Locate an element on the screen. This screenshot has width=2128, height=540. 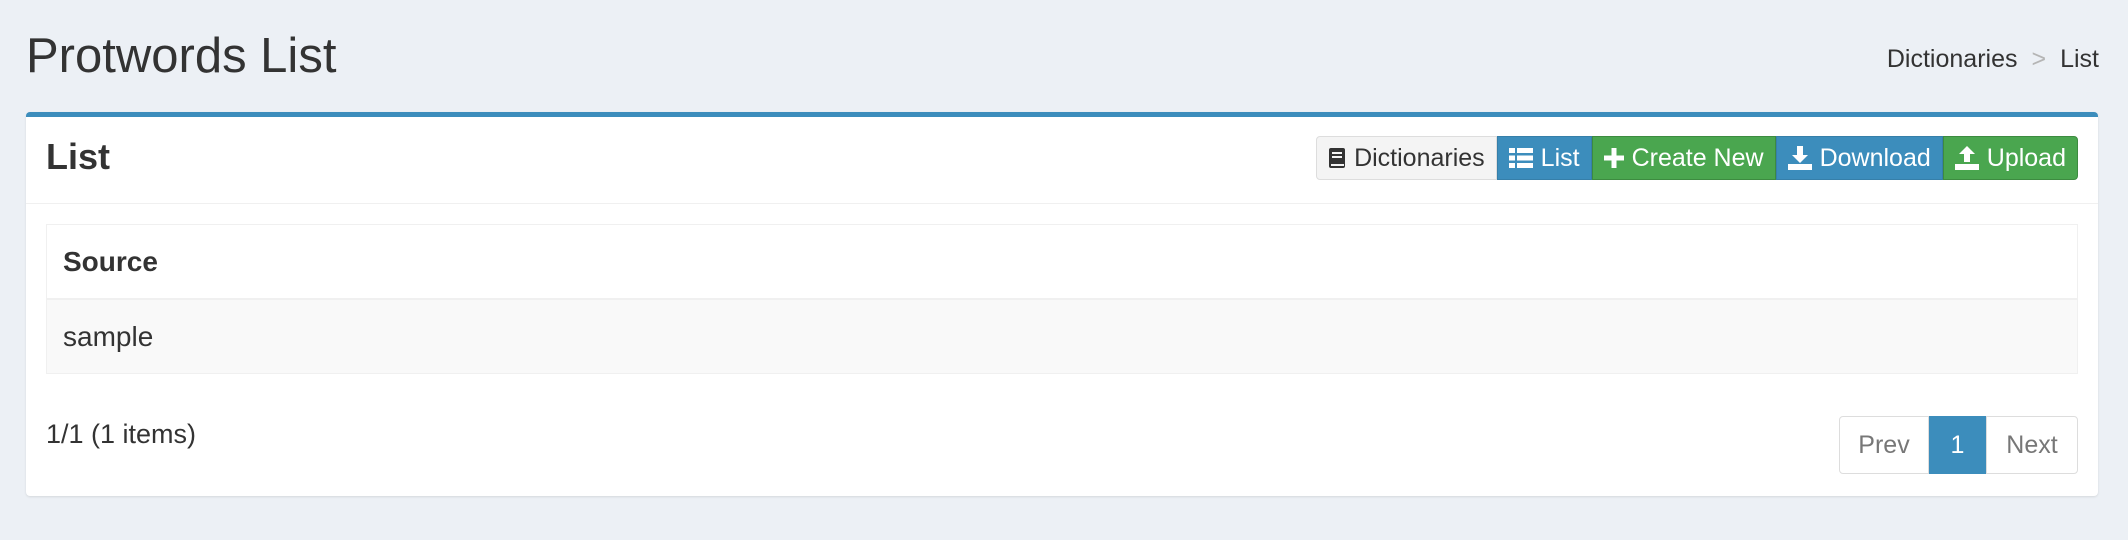
breadcrumb-current: List is located at coordinates (2079, 59).